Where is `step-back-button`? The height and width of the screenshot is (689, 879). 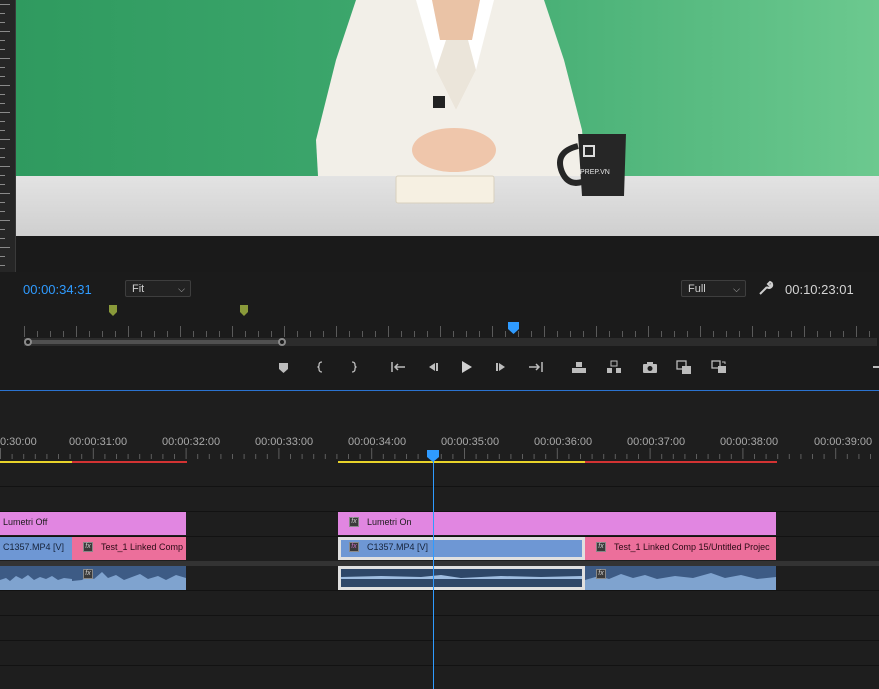
step-back-button is located at coordinates (432, 367).